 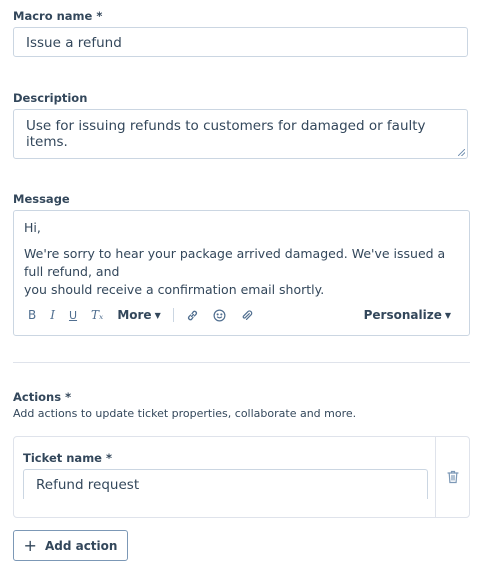 I want to click on personalize-label: Personalize, so click(x=402, y=315).